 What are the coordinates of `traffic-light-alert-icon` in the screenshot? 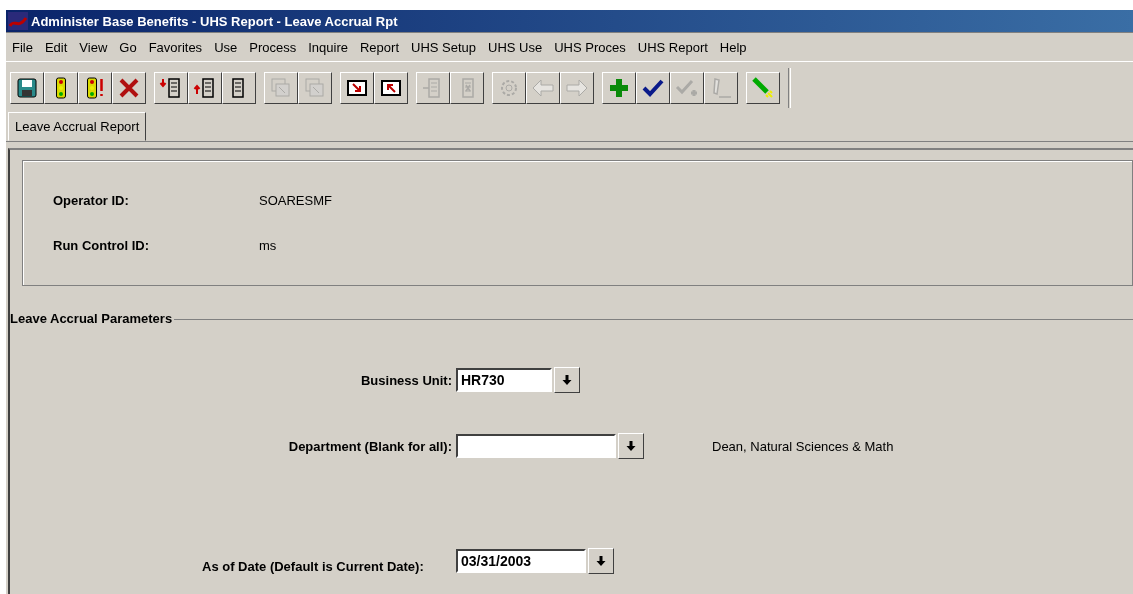 It's located at (95, 88).